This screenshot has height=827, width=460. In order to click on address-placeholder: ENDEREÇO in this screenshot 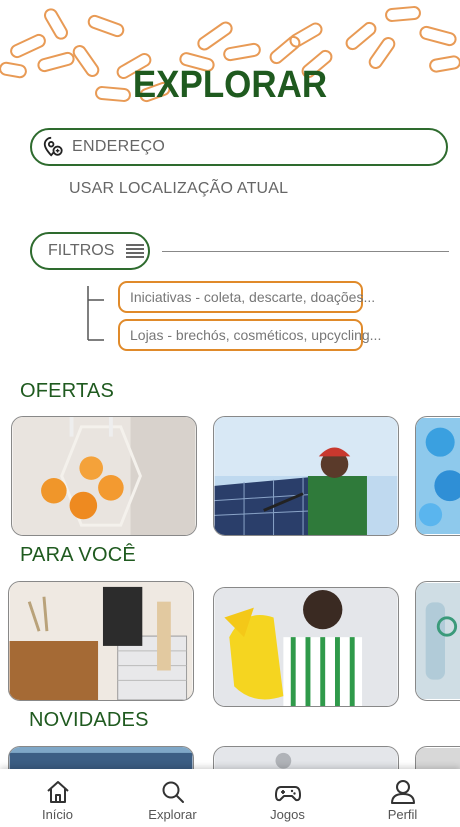, I will do `click(119, 146)`.